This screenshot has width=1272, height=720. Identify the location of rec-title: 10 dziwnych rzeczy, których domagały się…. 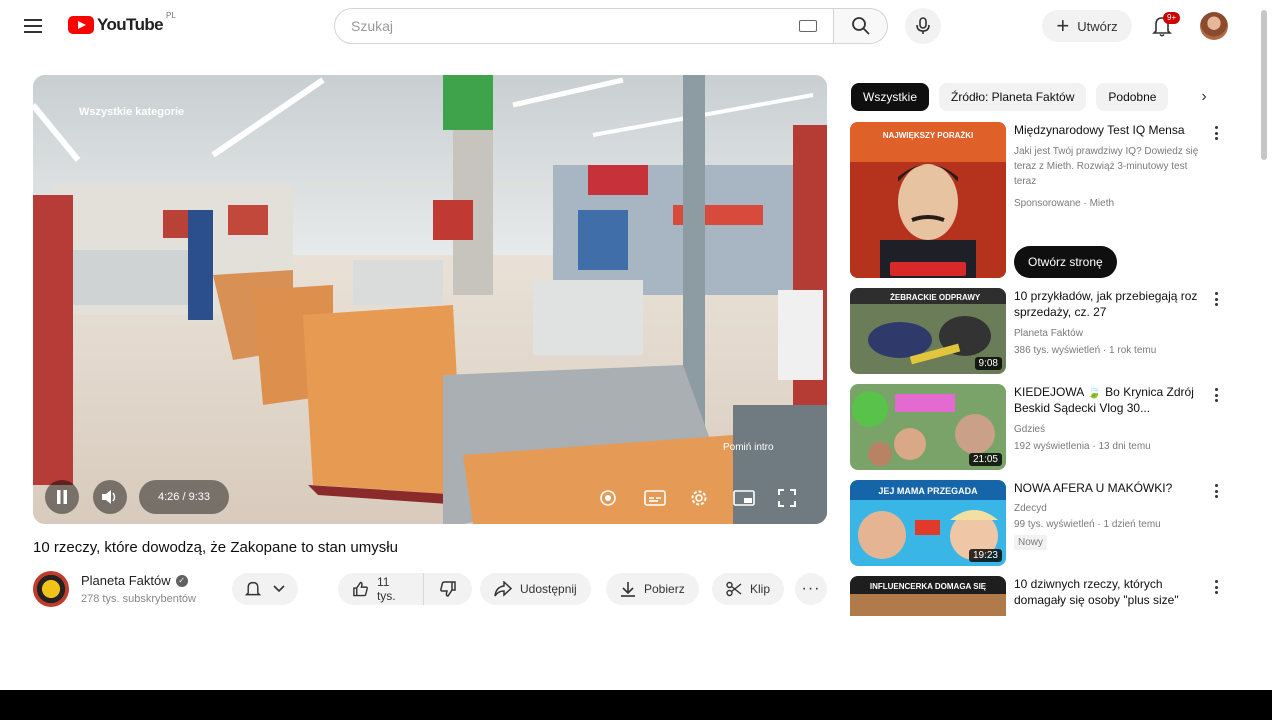
(1109, 592).